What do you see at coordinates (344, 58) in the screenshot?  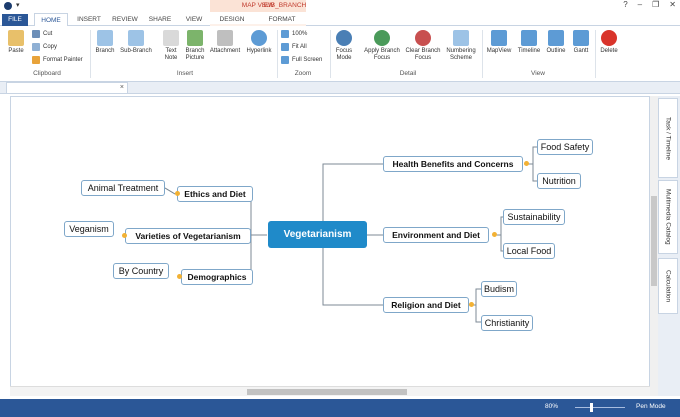 I see `focus-mode-label-2: Mode` at bounding box center [344, 58].